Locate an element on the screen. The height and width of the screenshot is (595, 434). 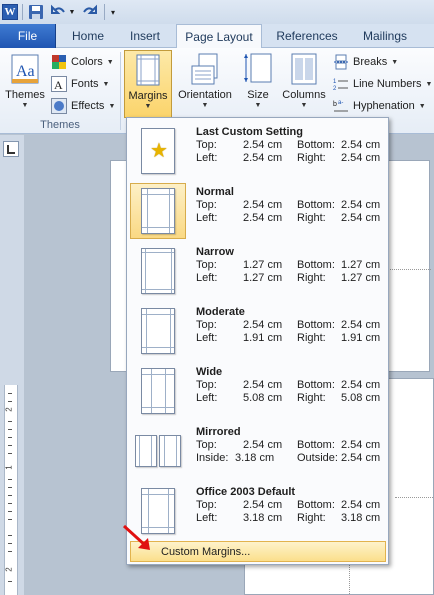
option-title: Wide is located at coordinates (209, 372).